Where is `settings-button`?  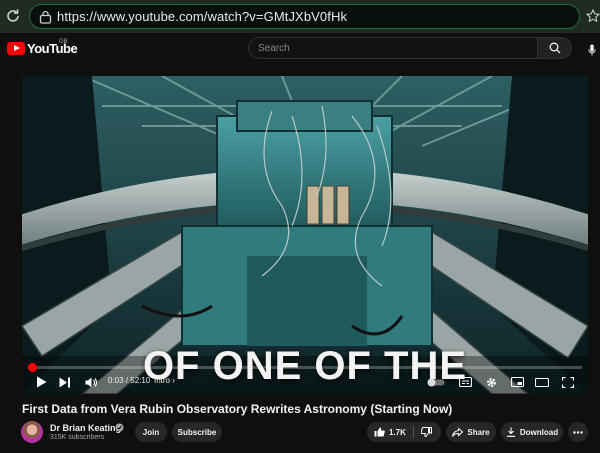
settings-button is located at coordinates (491, 382).